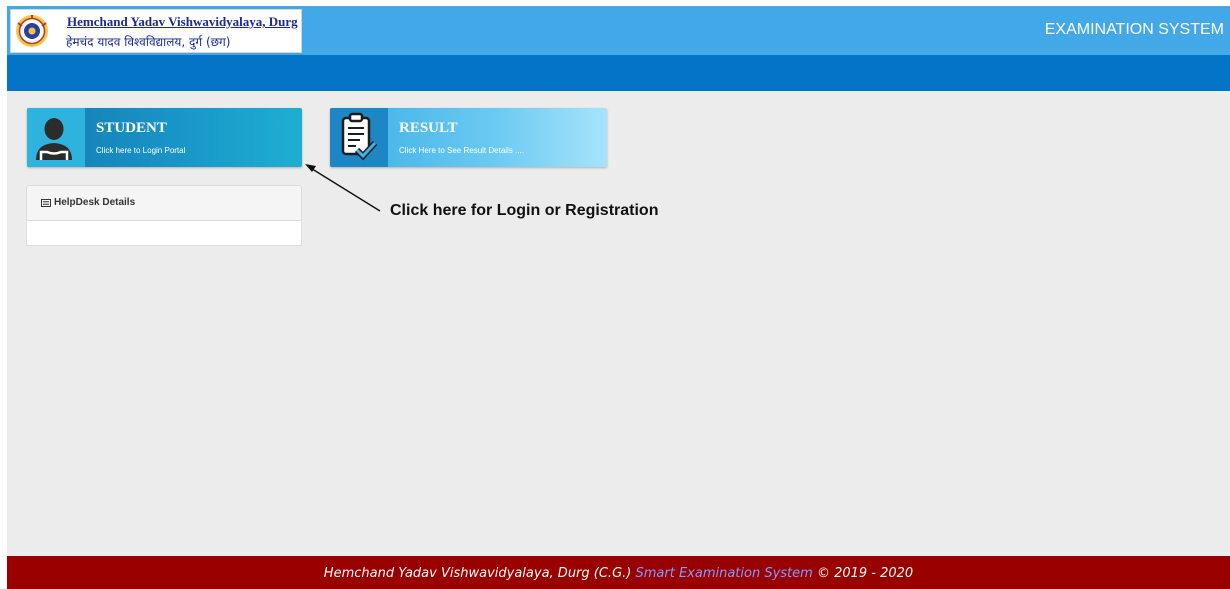  Describe the element at coordinates (723, 573) in the screenshot. I see `footer-system-link: Smart Examination System` at that location.